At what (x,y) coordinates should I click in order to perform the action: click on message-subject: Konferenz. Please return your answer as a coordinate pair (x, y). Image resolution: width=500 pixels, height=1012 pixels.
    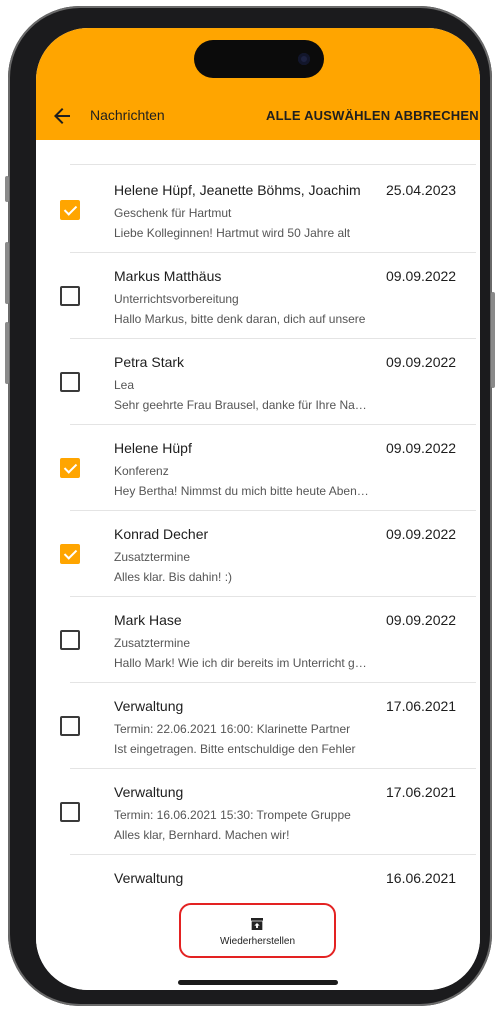
    Looking at the image, I should click on (141, 471).